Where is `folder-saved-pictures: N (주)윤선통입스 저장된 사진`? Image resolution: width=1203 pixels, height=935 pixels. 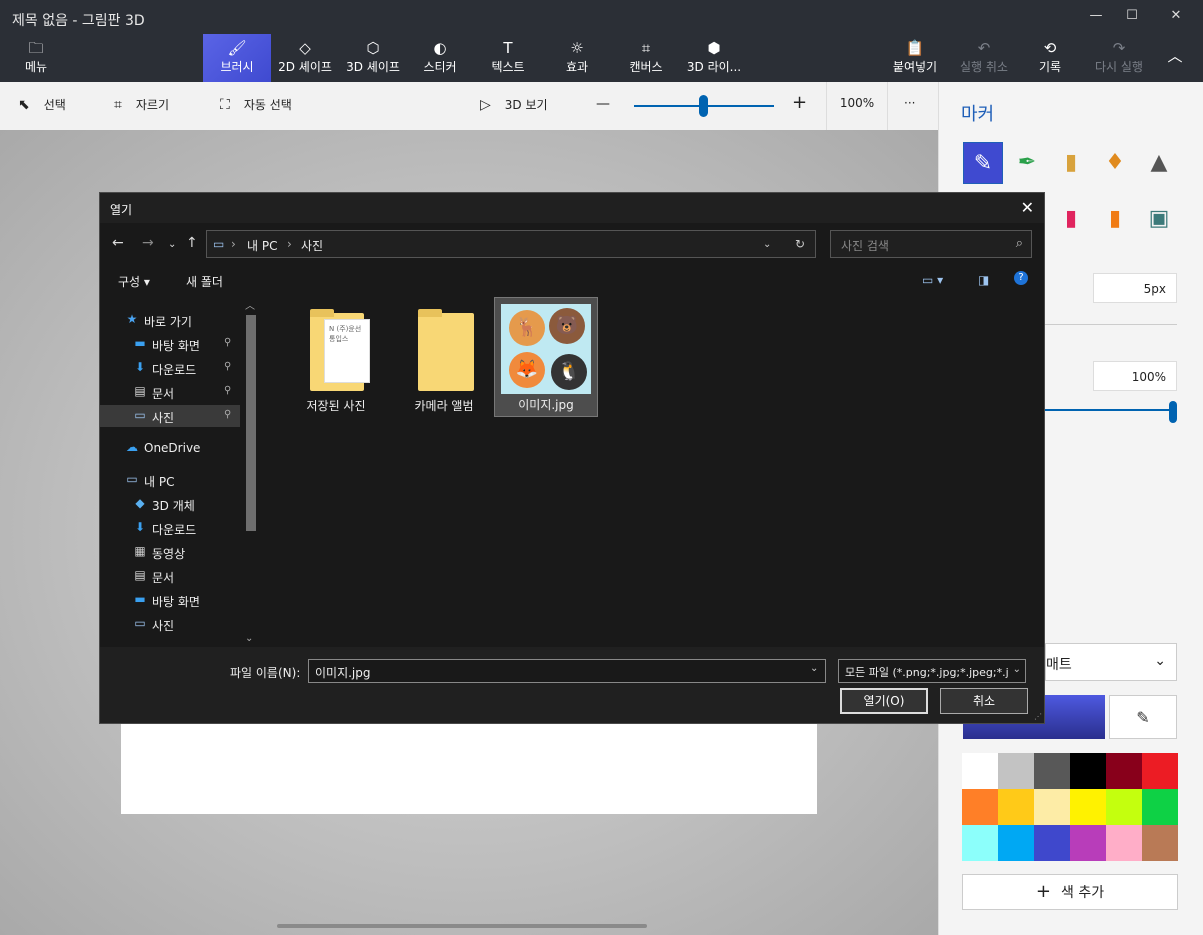 folder-saved-pictures: N (주)윤선통입스 저장된 사진 is located at coordinates (336, 360).